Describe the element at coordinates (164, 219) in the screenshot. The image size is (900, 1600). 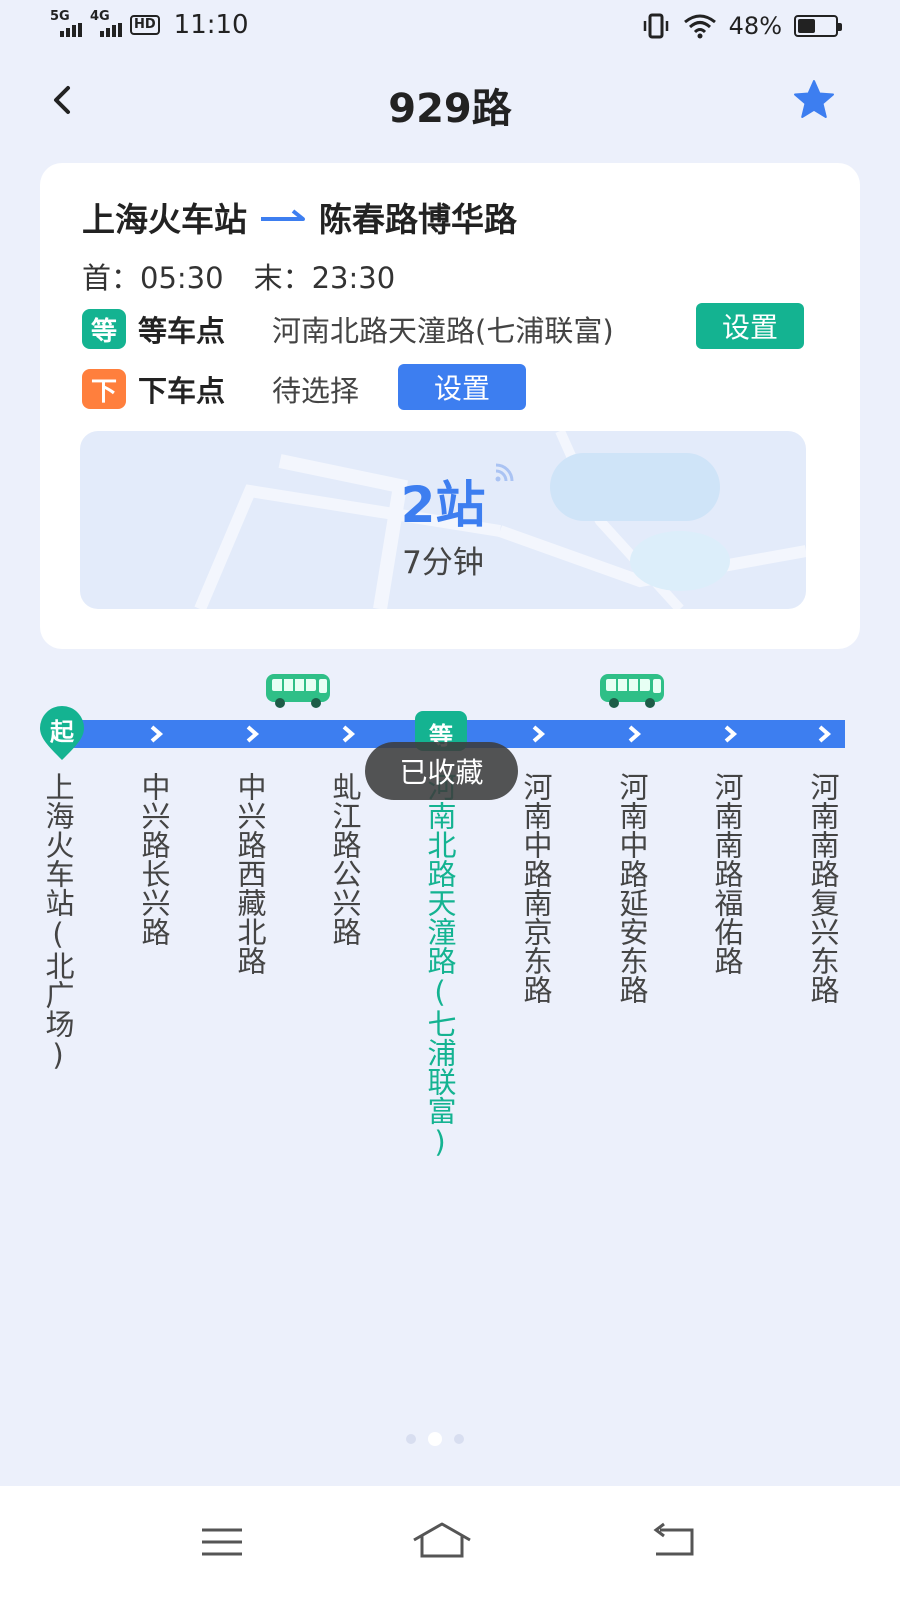
I see `route-origin: 上海火车站` at that location.